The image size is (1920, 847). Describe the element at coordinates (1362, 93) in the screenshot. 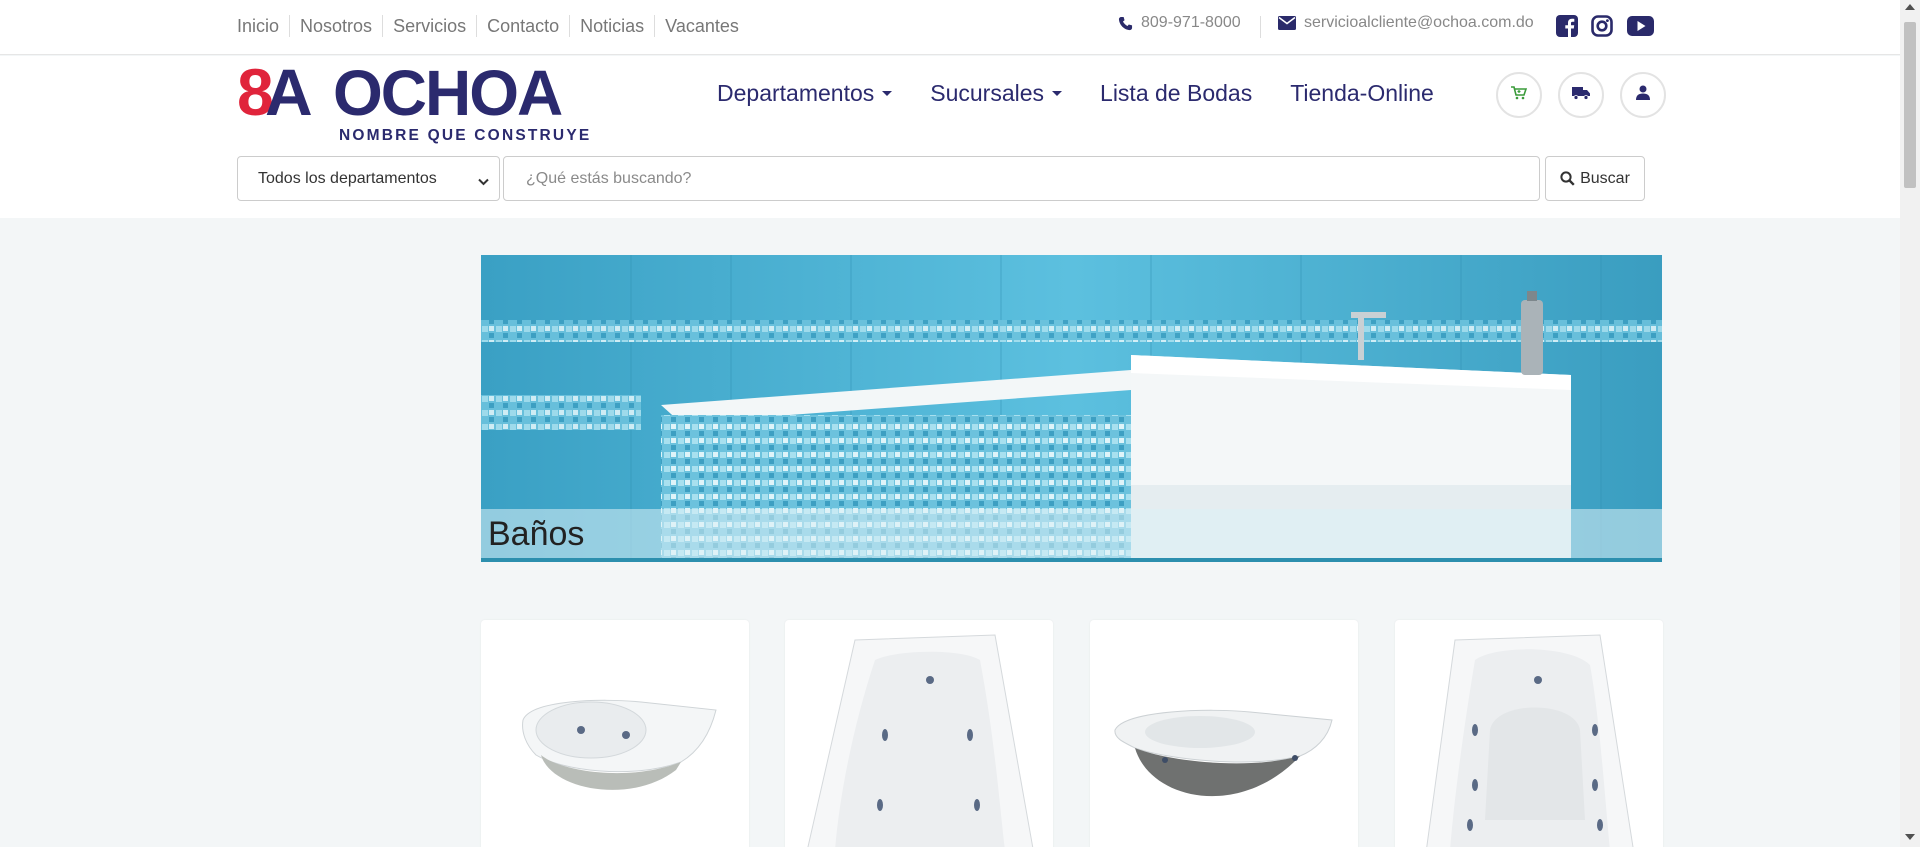

I see `nav-tienda-online: Tienda-Online` at that location.